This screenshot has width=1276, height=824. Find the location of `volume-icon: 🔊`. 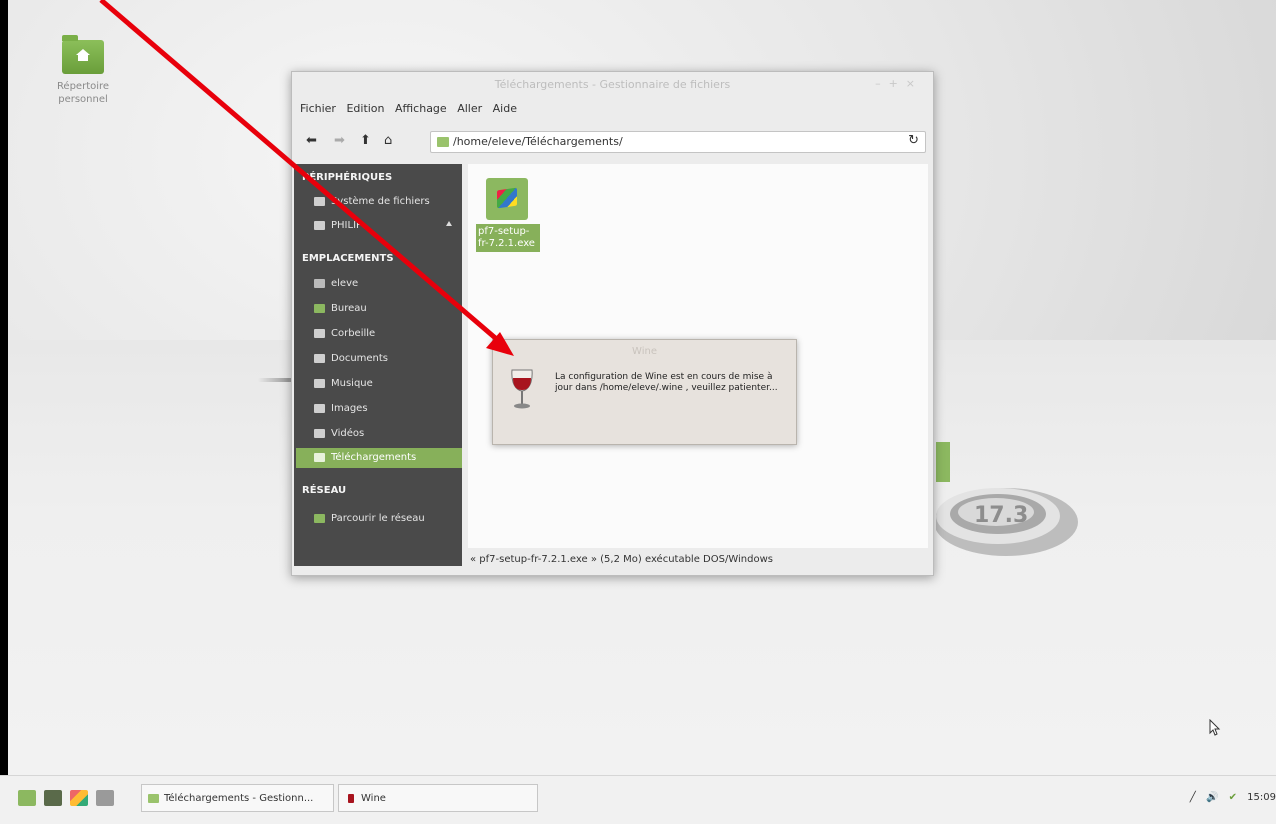

volume-icon: 🔊 is located at coordinates (1212, 797).